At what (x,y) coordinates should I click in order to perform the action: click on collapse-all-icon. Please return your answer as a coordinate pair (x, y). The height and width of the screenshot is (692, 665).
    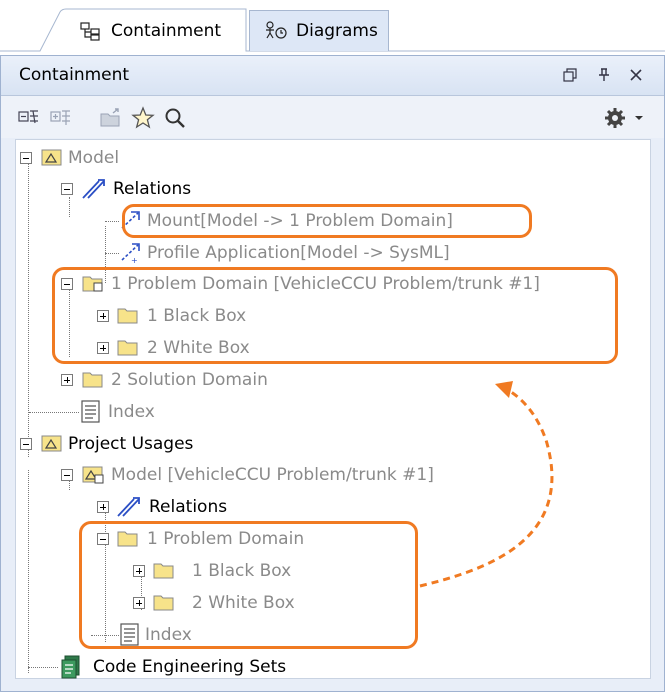
    Looking at the image, I should click on (29, 118).